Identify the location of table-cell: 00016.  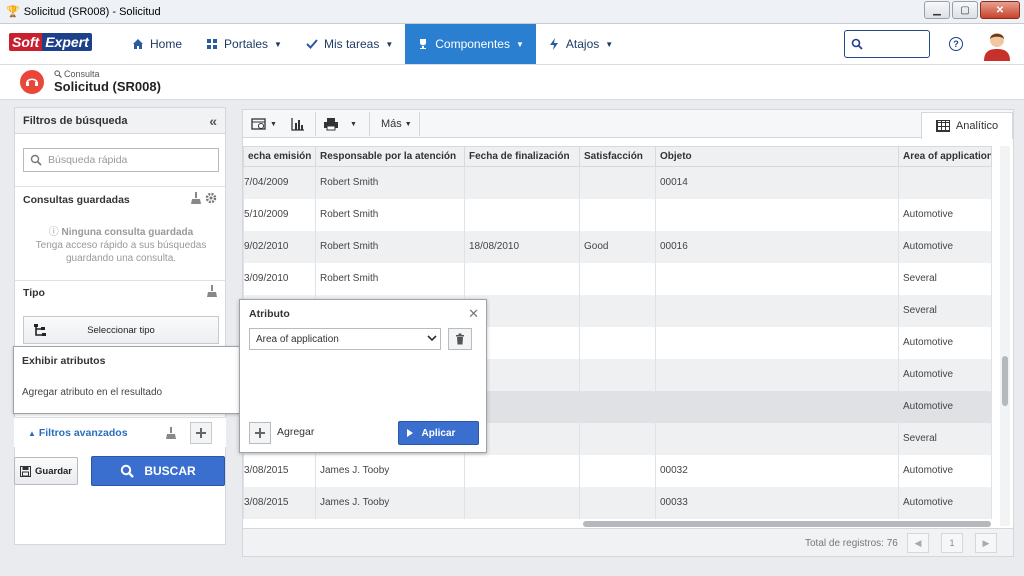
(777, 246).